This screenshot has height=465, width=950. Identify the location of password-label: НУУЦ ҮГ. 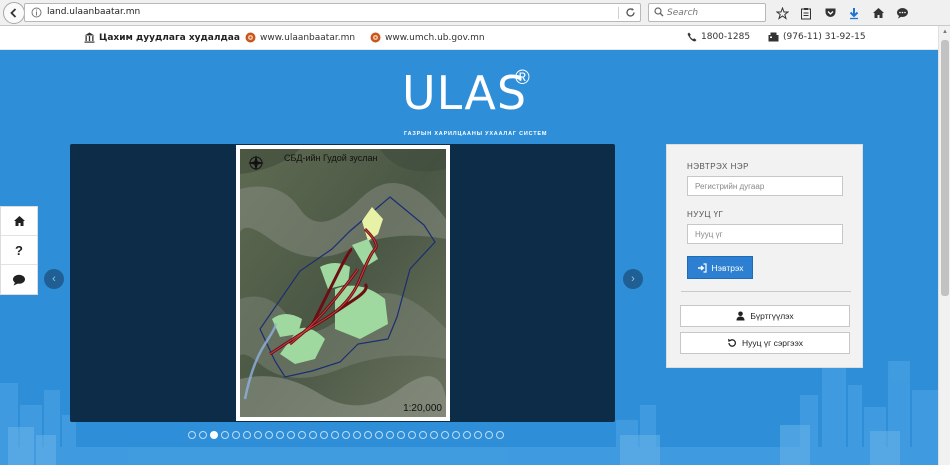
(705, 214).